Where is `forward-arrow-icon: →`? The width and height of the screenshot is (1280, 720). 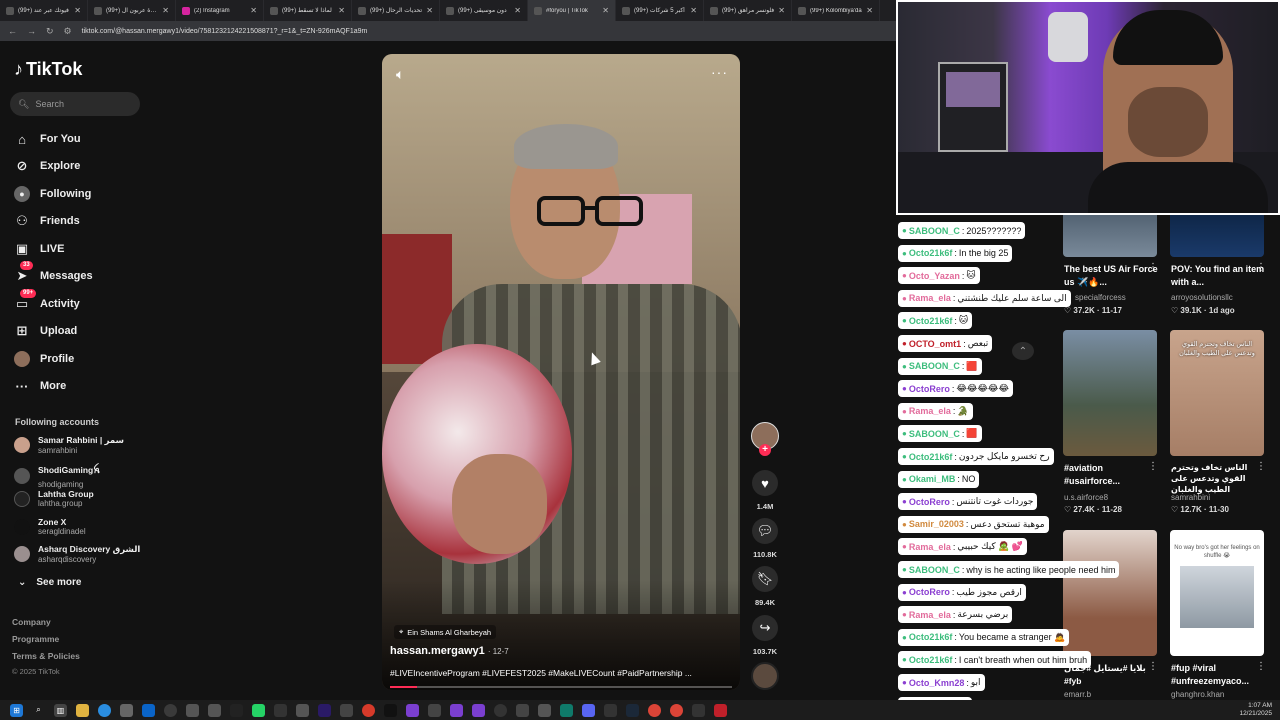
forward-arrow-icon: → is located at coordinates (31, 31).